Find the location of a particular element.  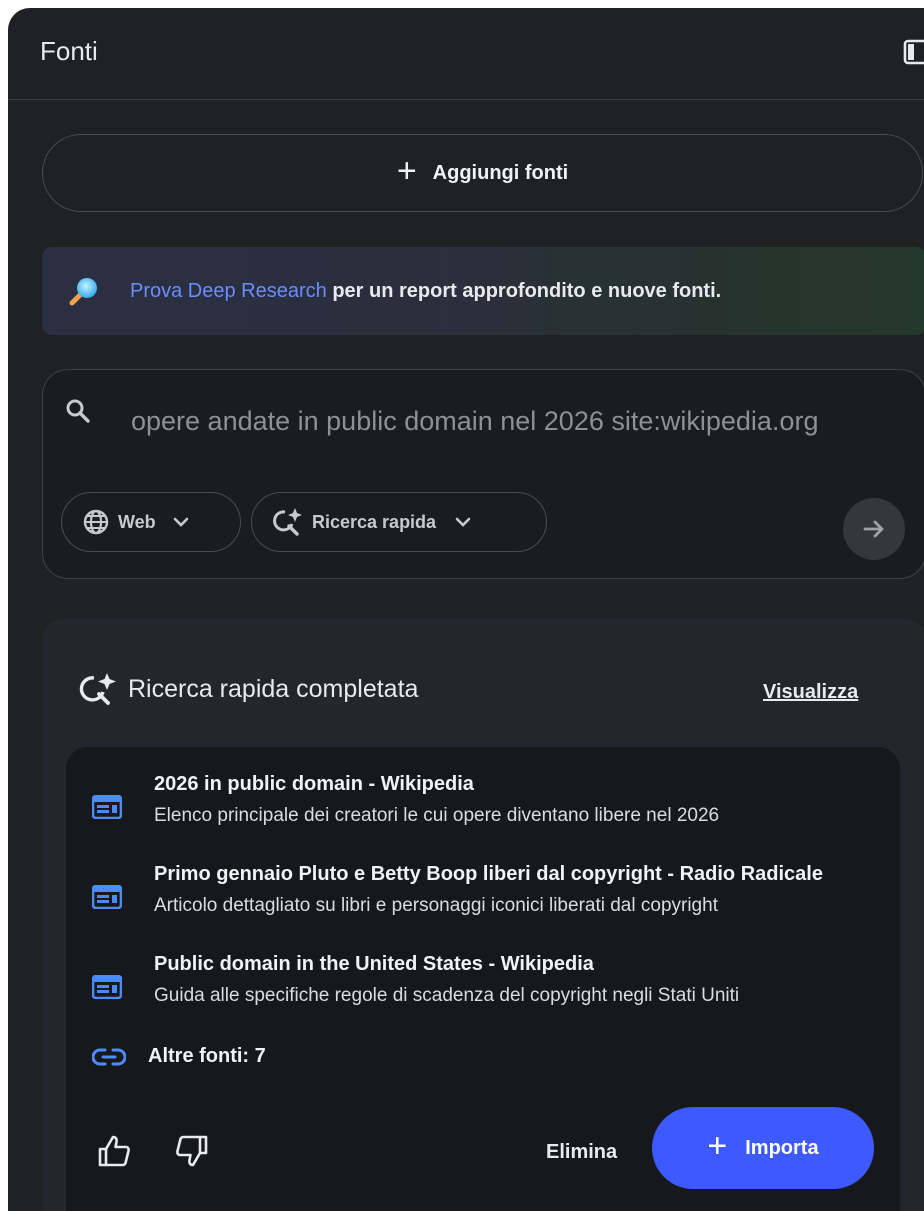

deep-research-link: Prova Deep Research is located at coordinates (228, 291).